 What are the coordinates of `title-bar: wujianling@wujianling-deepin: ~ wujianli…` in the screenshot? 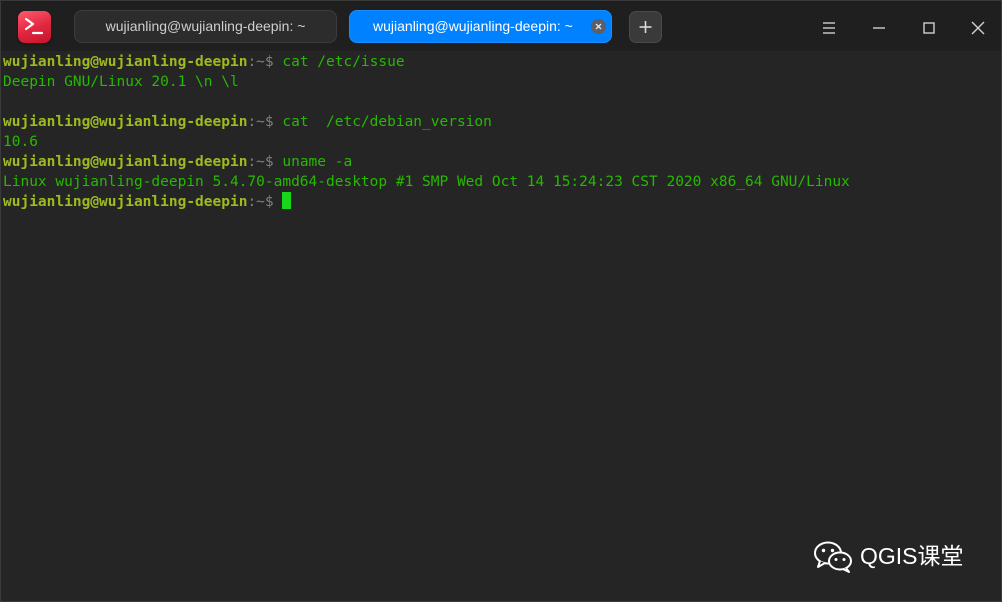 It's located at (501, 27).